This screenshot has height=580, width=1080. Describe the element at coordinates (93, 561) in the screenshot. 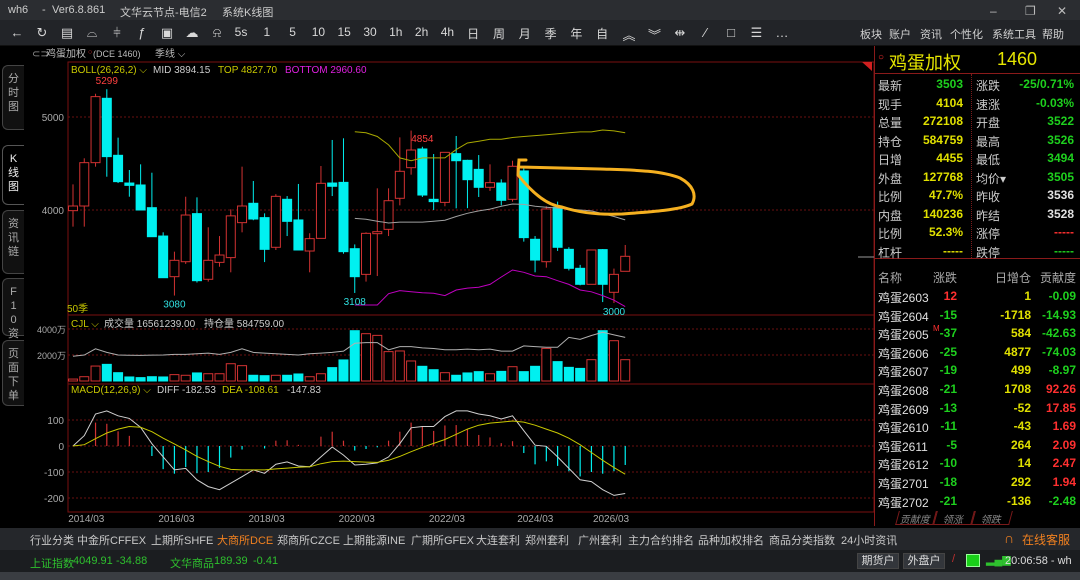

I see `index1-value: 4049.91` at that location.